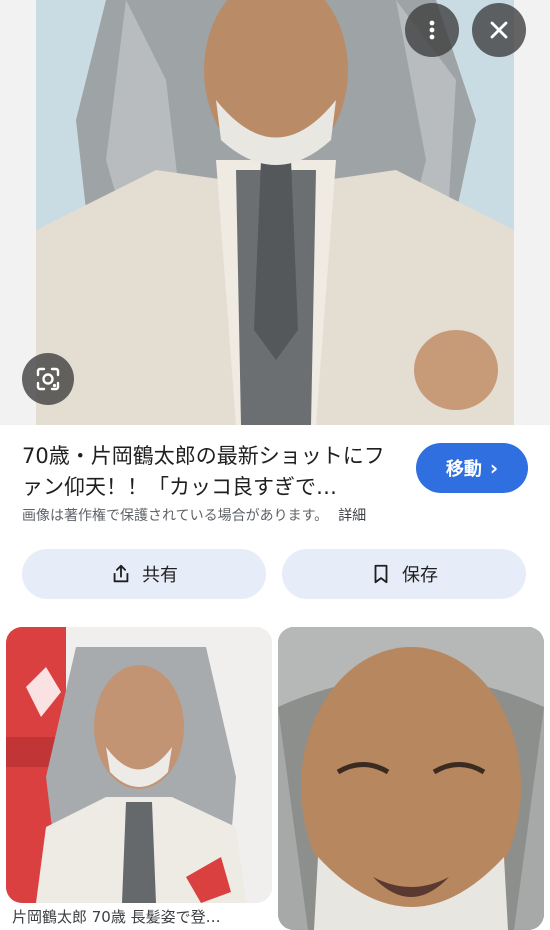 Image resolution: width=550 pixels, height=930 pixels. I want to click on visit-label: 移動, so click(463, 469).